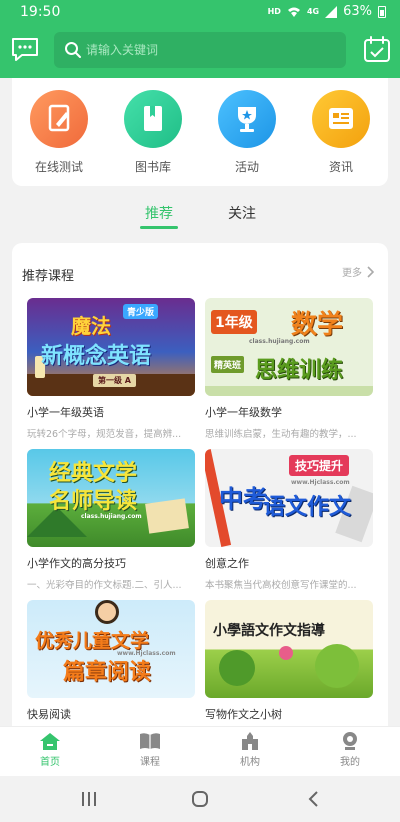 Image resolution: width=400 pixels, height=822 pixels. I want to click on app-header: 19:50 HD 4G 63%, so click(200, 39).